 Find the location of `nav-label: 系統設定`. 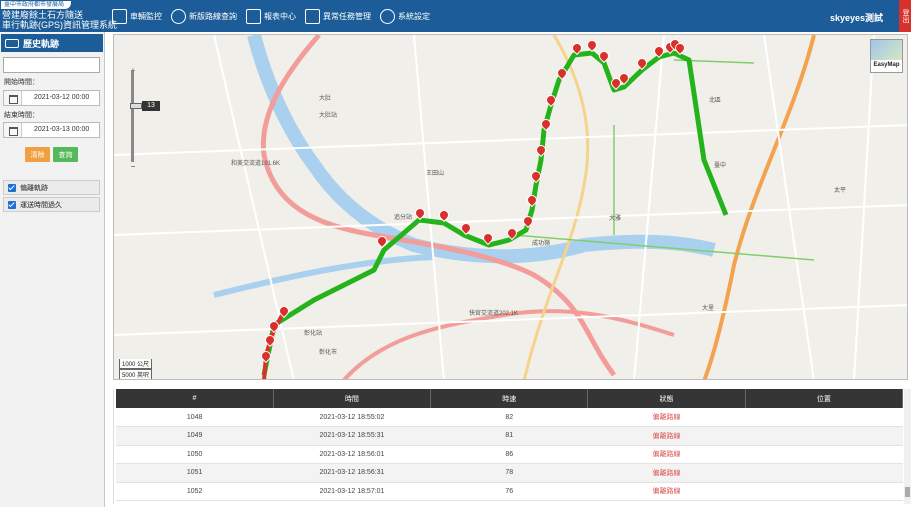

nav-label: 系統設定 is located at coordinates (414, 16).